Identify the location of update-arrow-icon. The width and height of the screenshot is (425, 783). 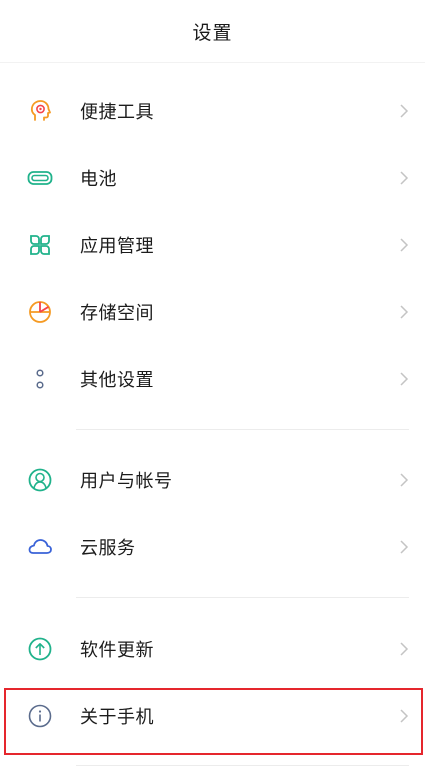
(40, 649).